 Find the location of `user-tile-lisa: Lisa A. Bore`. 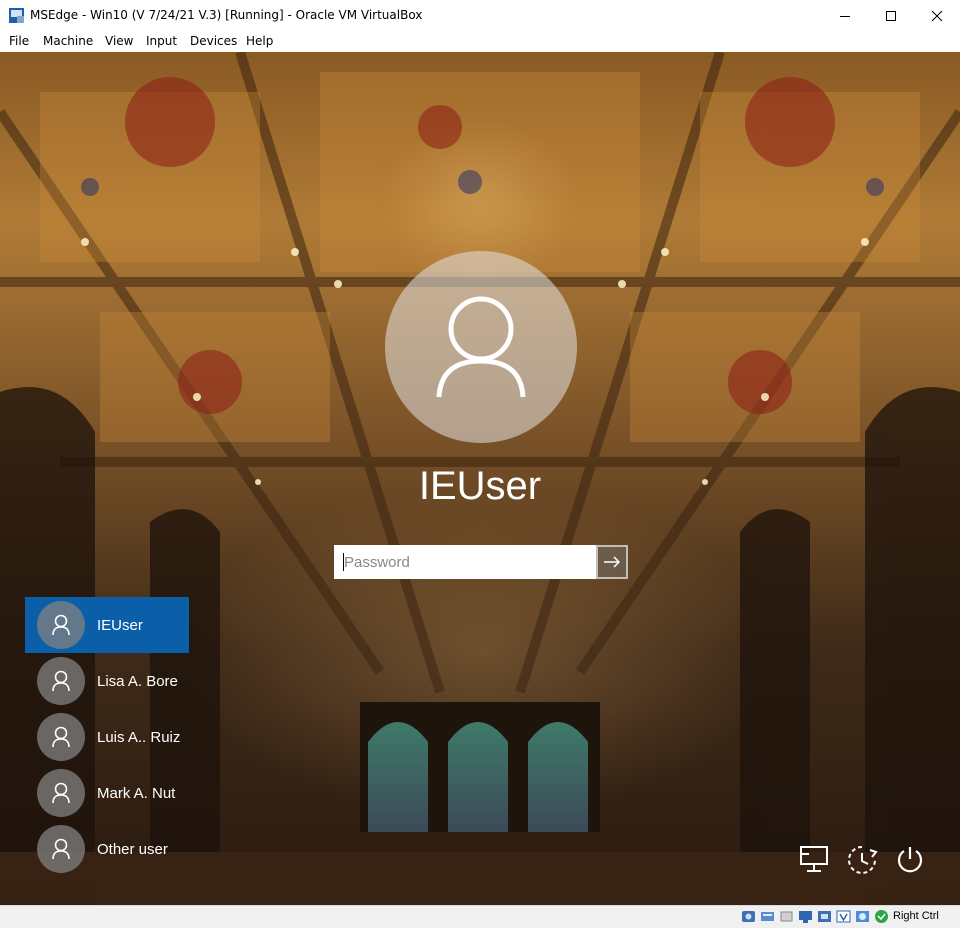

user-tile-lisa: Lisa A. Bore is located at coordinates (107, 681).